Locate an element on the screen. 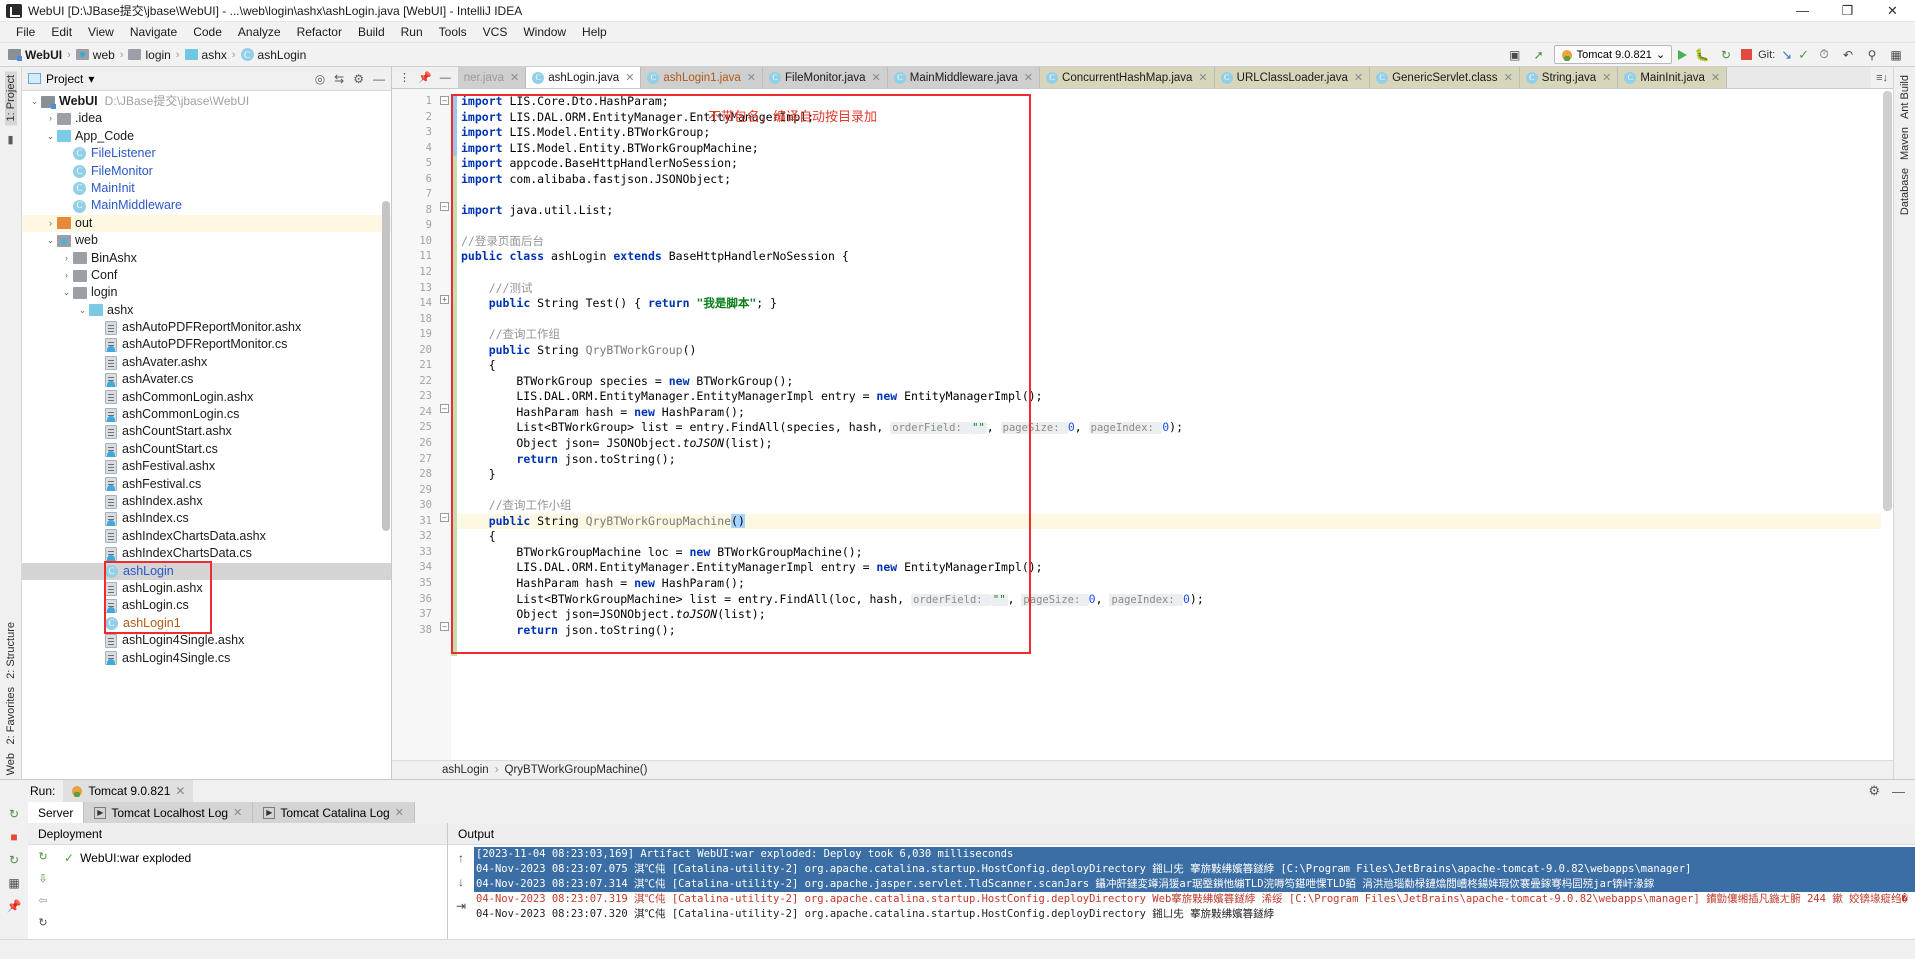 The width and height of the screenshot is (1915, 959). editor-tab: ner.java ✕ is located at coordinates (492, 77).